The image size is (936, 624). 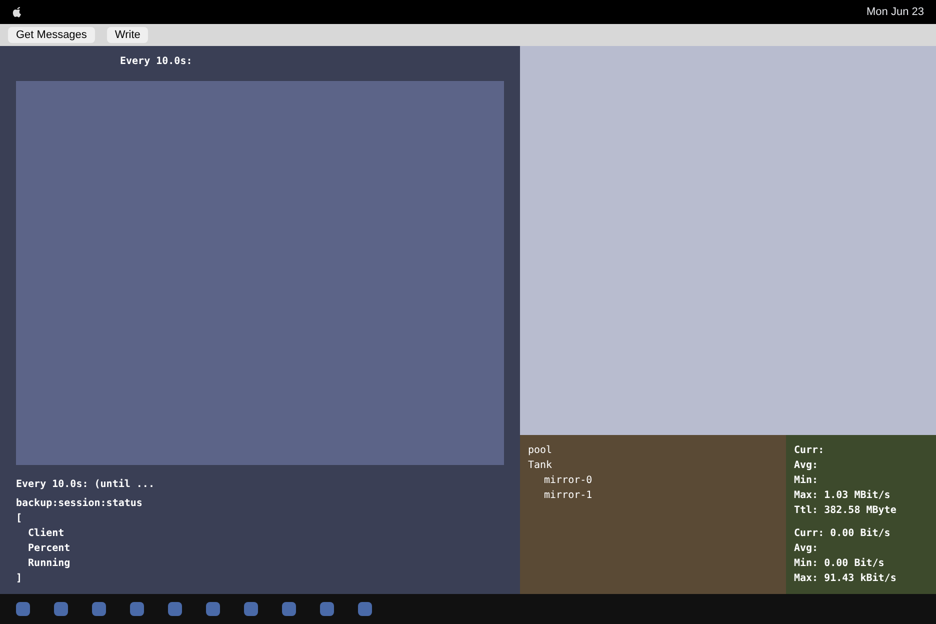 I want to click on pool-tree-item: mirror-0, so click(x=568, y=481).